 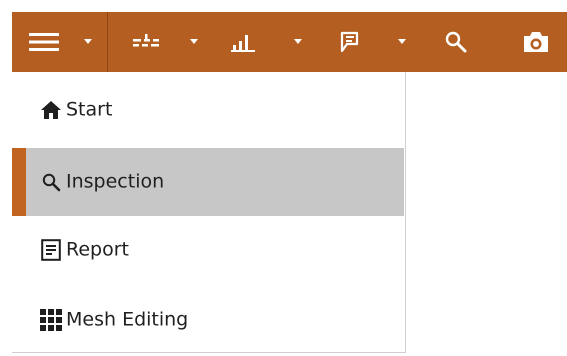 I want to click on alignment-button, so click(x=146, y=42).